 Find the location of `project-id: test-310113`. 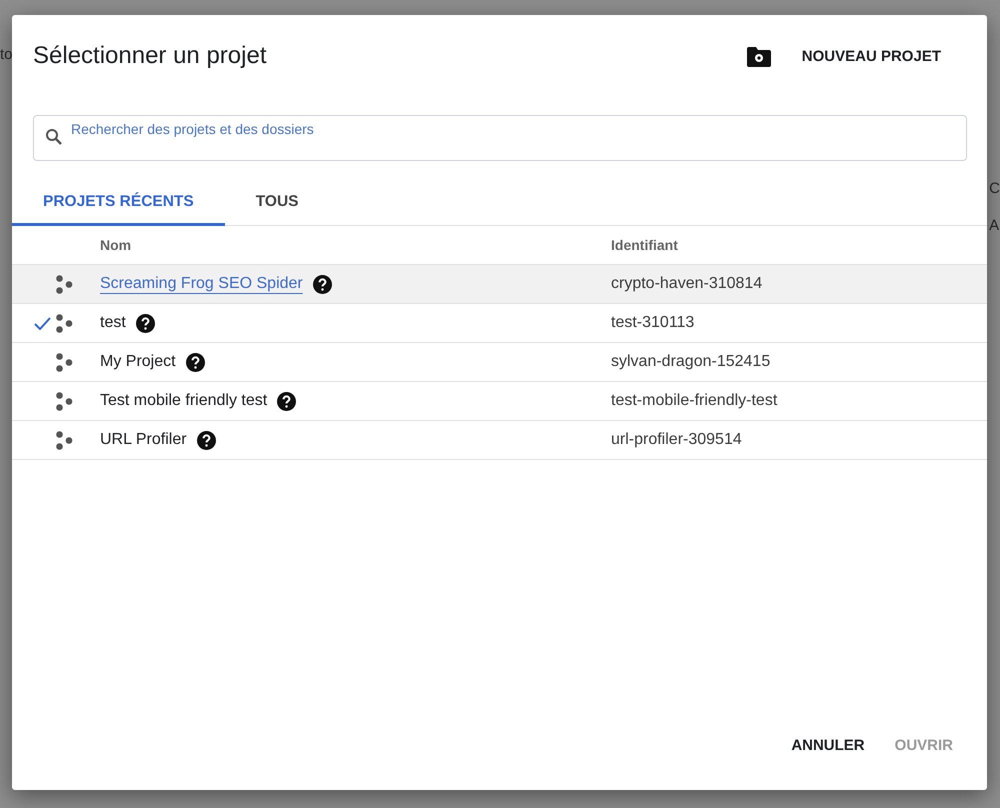

project-id: test-310113 is located at coordinates (653, 323).